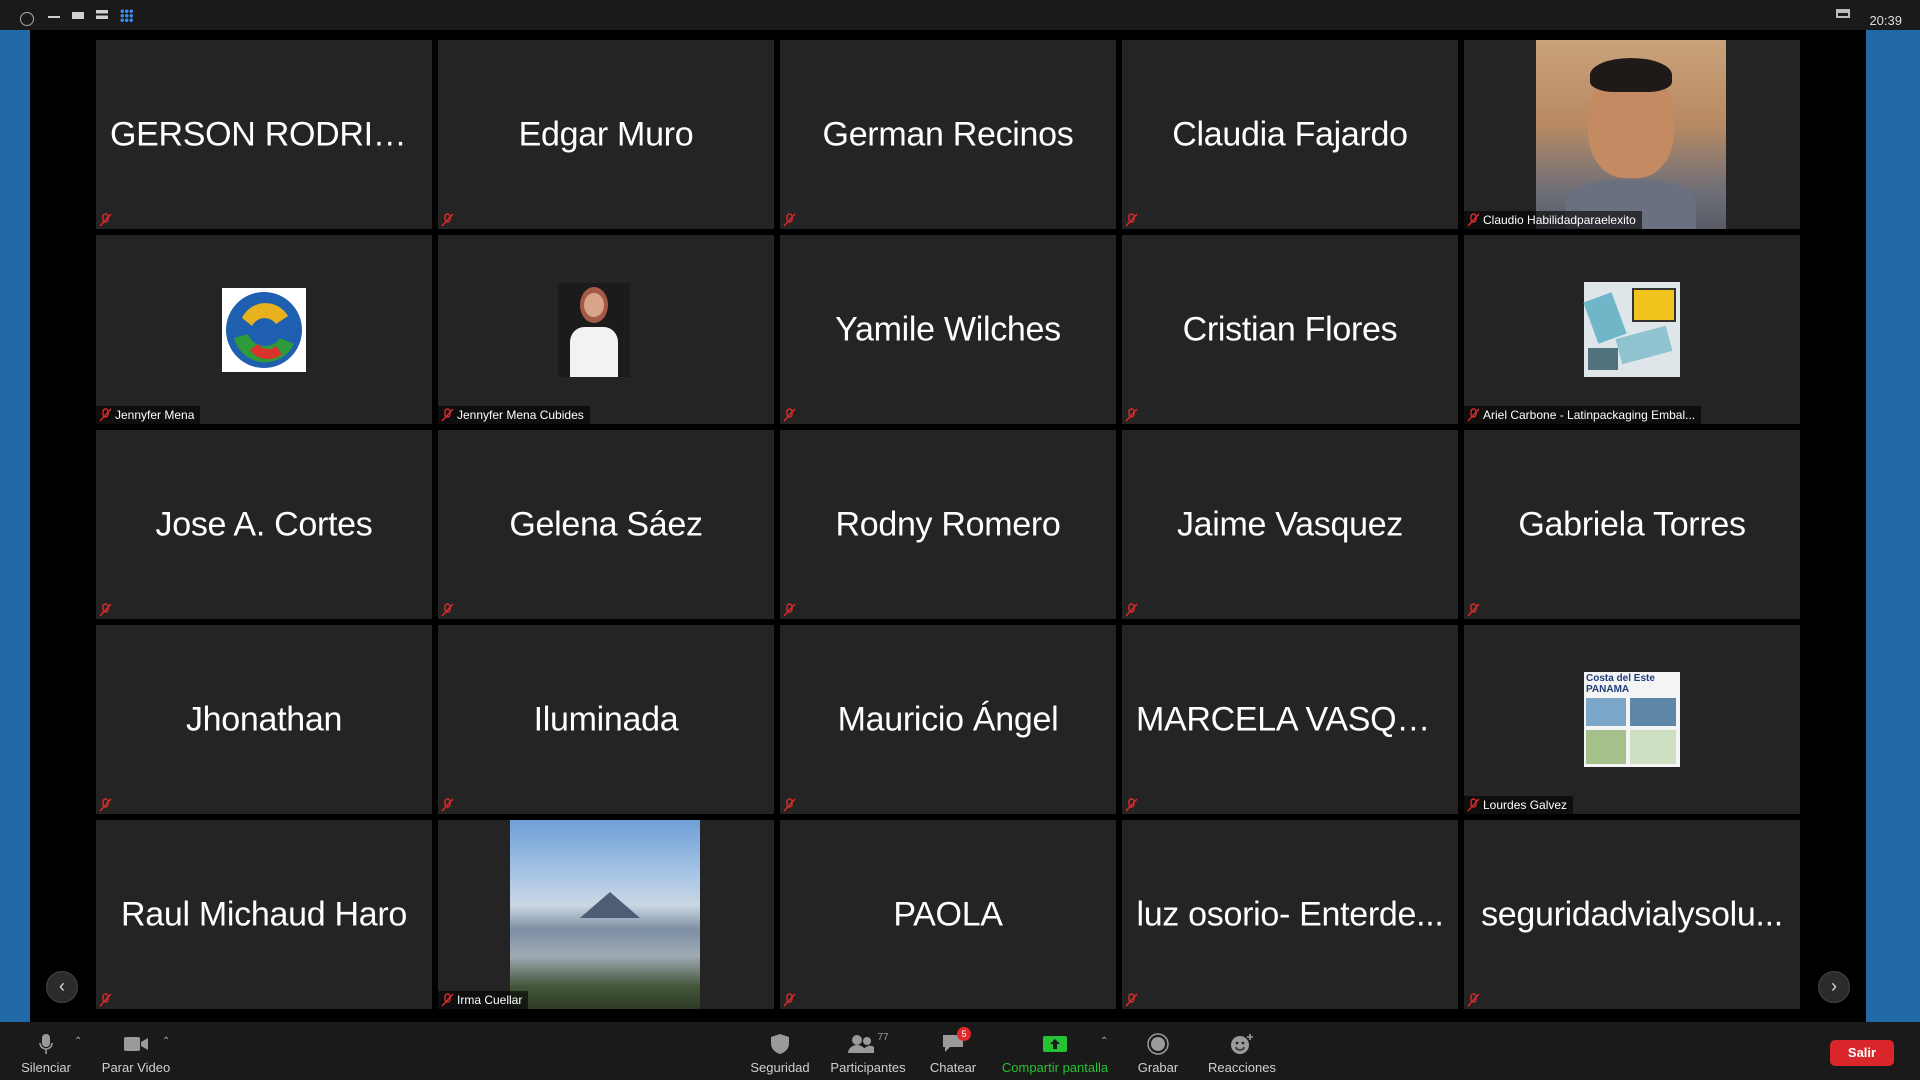 The width and height of the screenshot is (1920, 1080). Describe the element at coordinates (883, 1037) in the screenshot. I see `participants-count: 77` at that location.